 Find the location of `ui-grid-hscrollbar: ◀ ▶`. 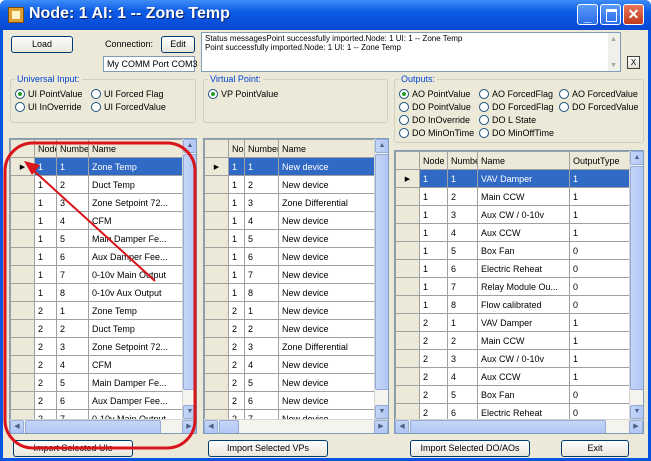

ui-grid-hscrollbar: ◀ ▶ is located at coordinates (103, 426).